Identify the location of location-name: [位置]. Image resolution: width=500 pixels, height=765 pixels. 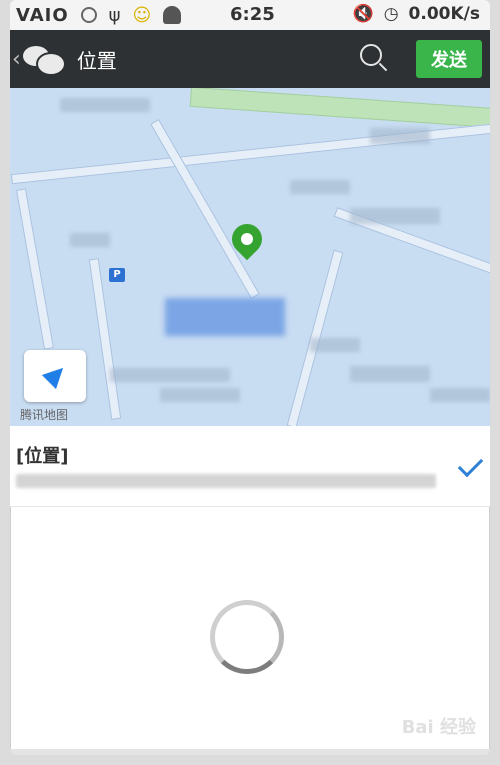
(42, 456).